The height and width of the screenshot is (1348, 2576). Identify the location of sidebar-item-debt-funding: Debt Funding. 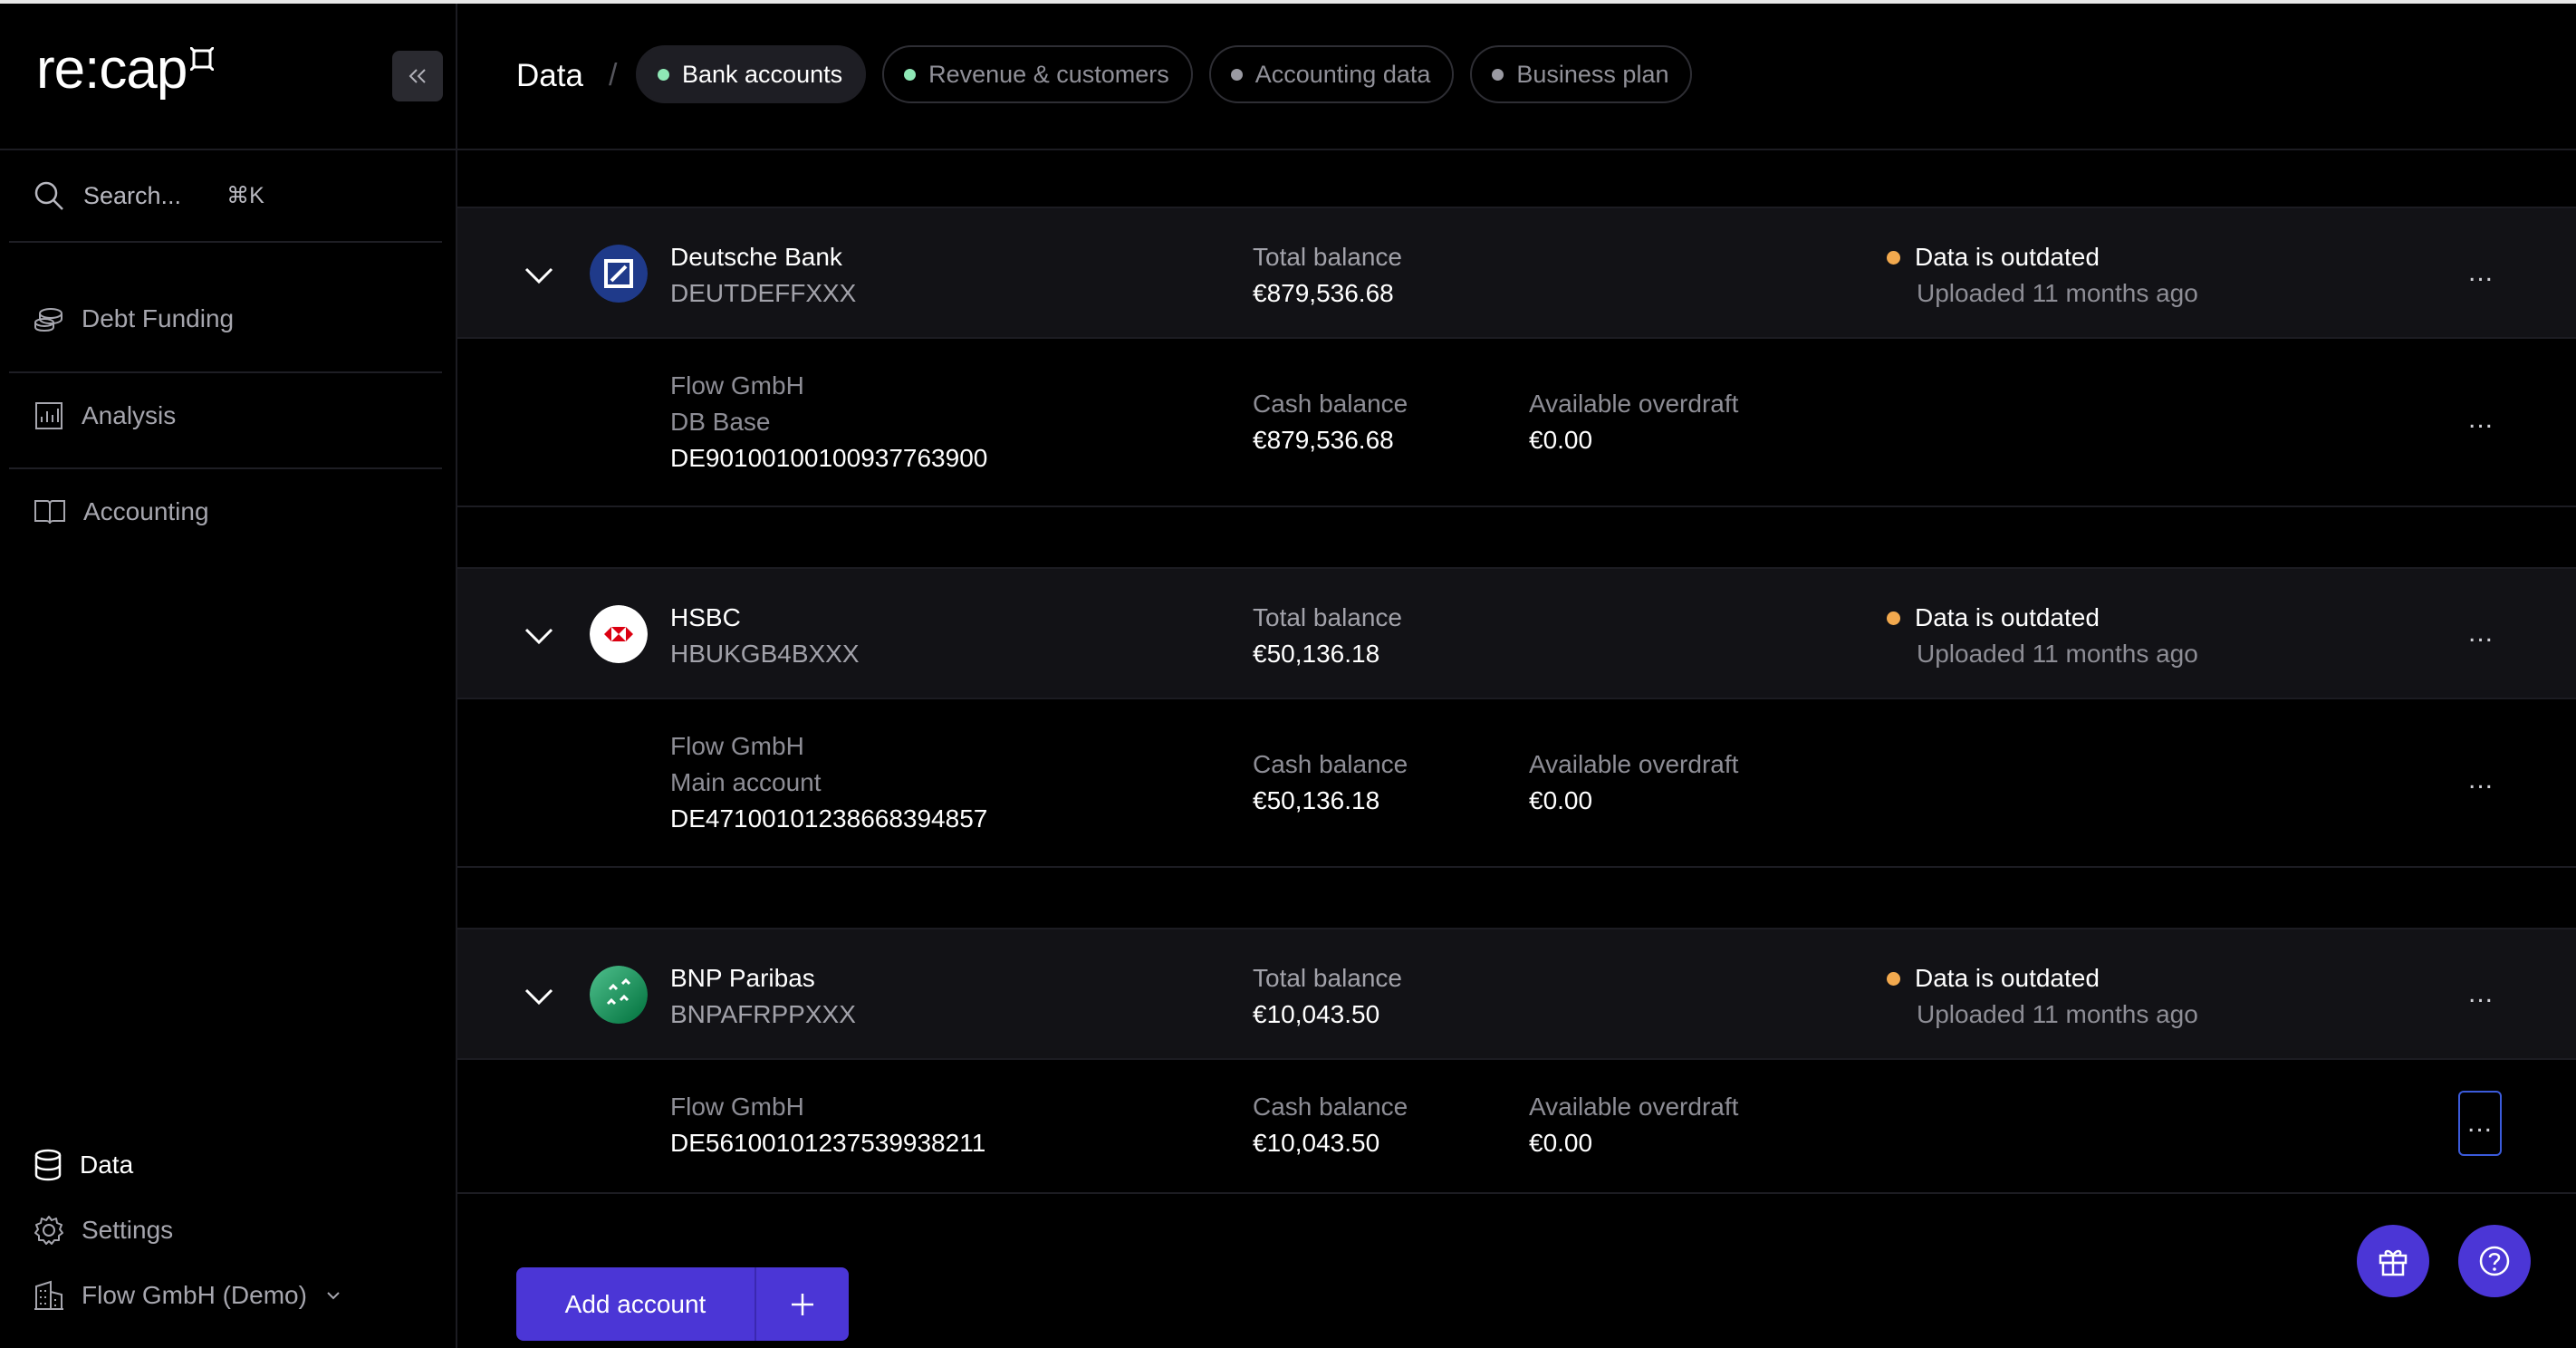
(133, 318).